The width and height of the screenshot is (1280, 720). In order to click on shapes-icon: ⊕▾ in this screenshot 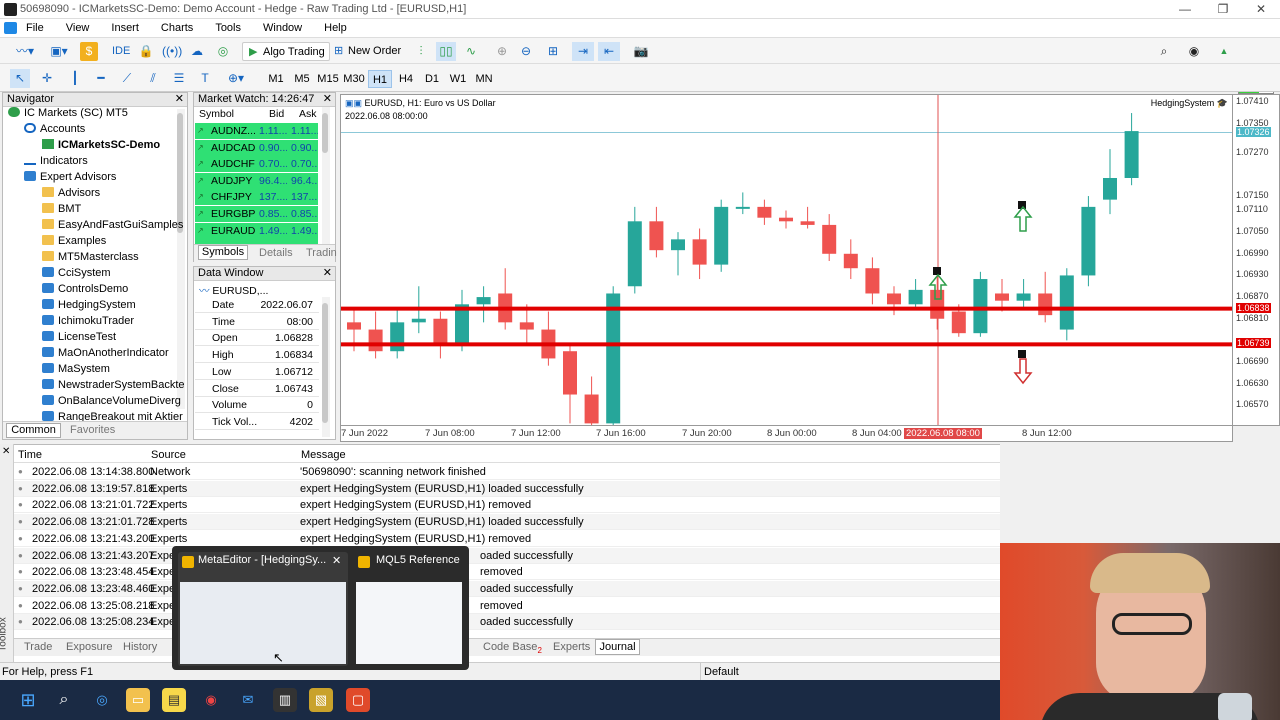, I will do `click(236, 78)`.